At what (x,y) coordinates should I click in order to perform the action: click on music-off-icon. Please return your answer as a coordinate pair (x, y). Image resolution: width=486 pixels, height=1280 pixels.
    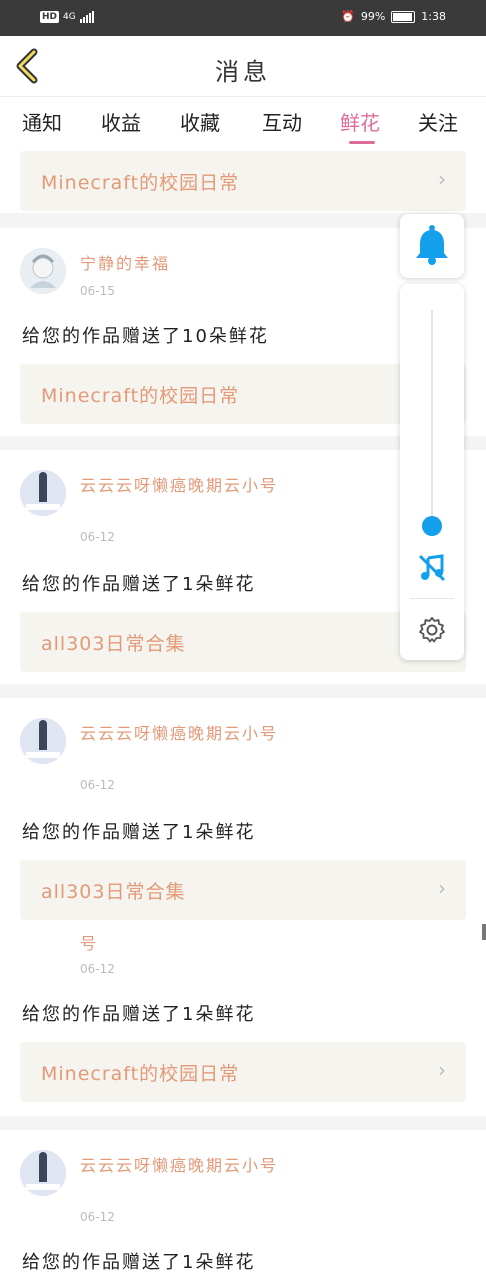
    Looking at the image, I should click on (432, 568).